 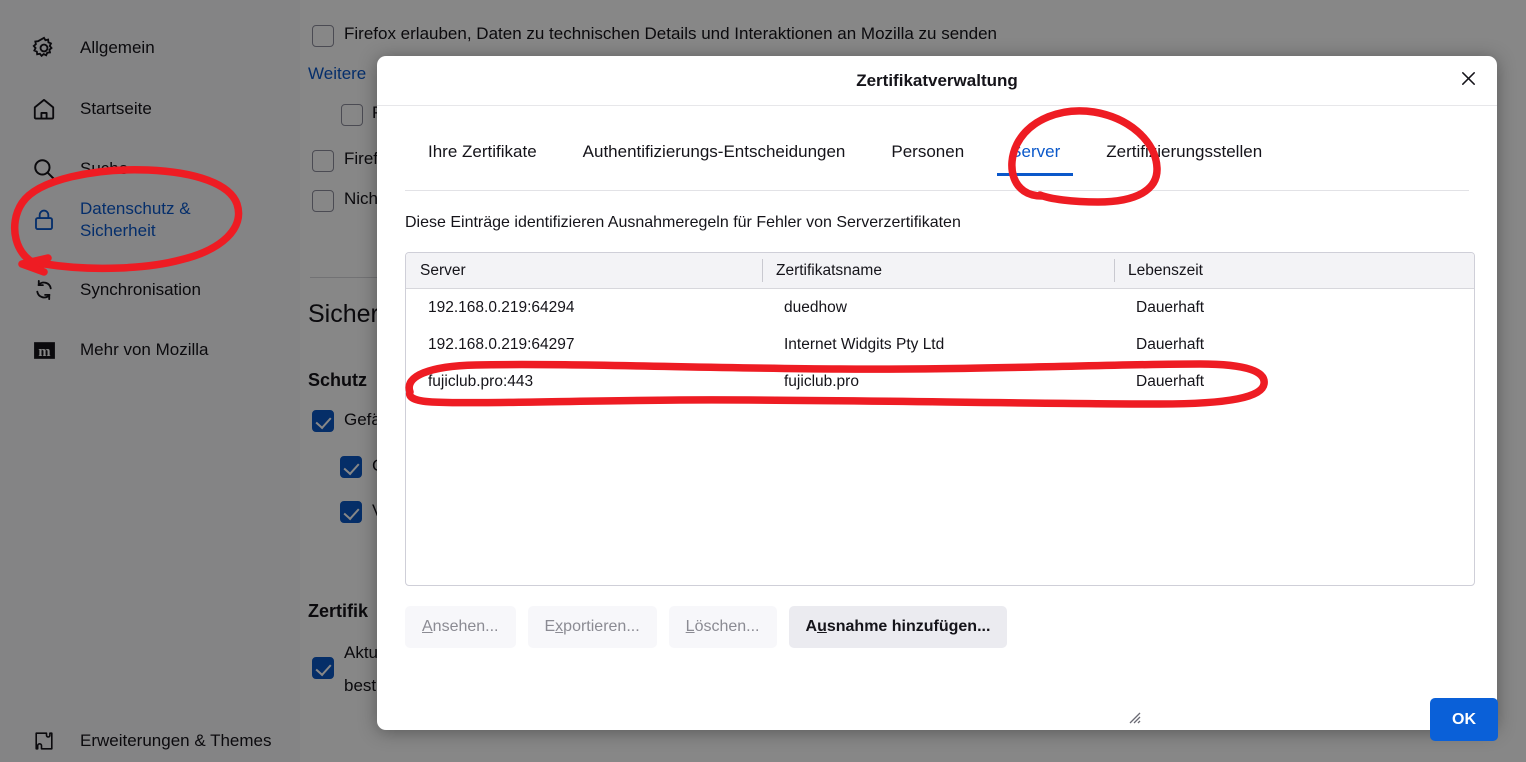 I want to click on dialog-titlebar: Zertifikatverwaltung, so click(x=937, y=81).